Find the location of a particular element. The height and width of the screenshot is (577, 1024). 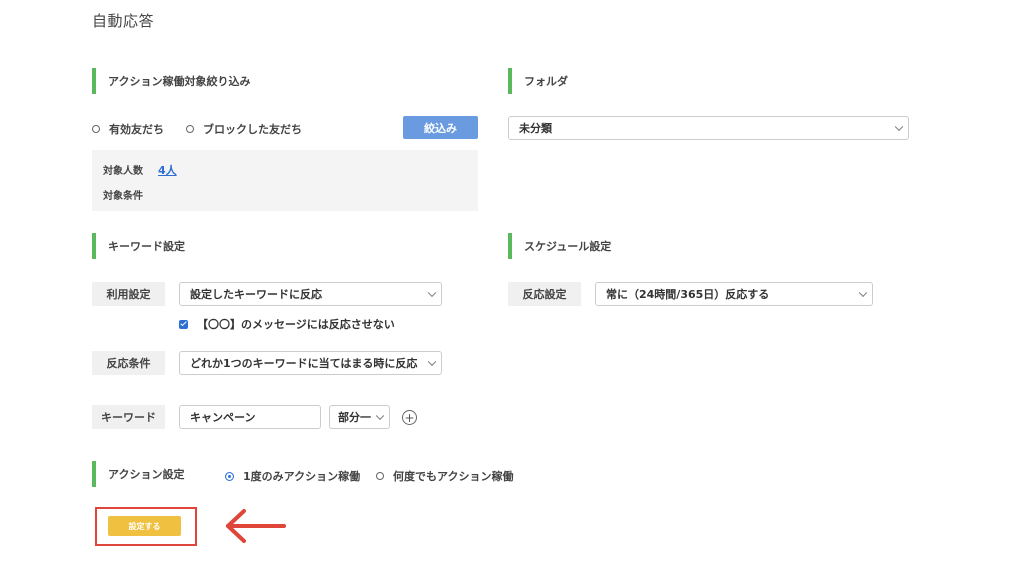

target-count-link: 4人 is located at coordinates (167, 170).